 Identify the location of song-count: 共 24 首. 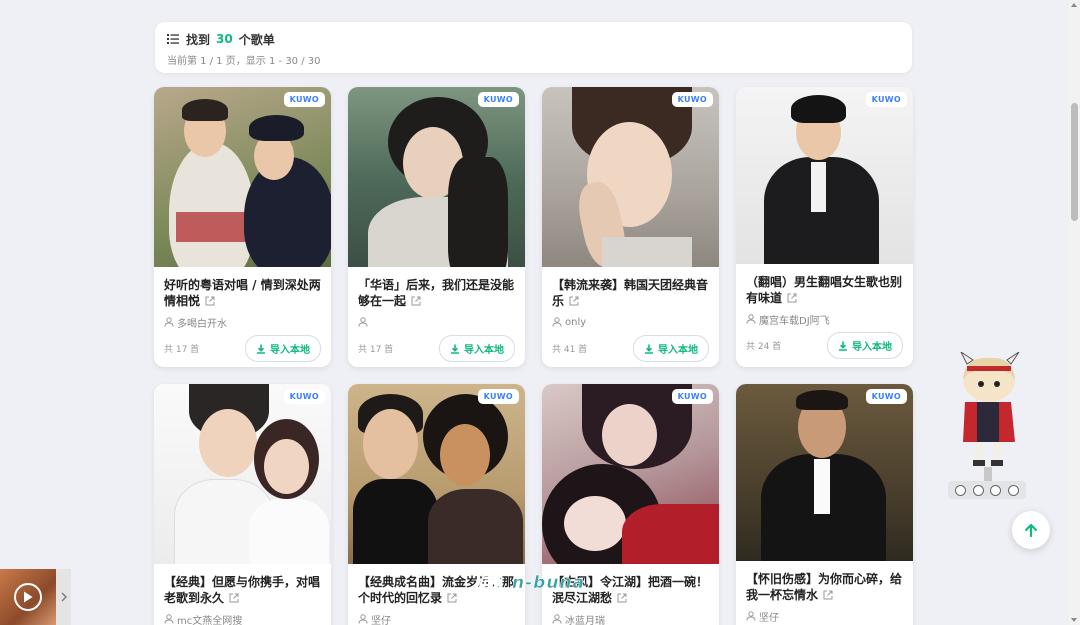
(764, 347).